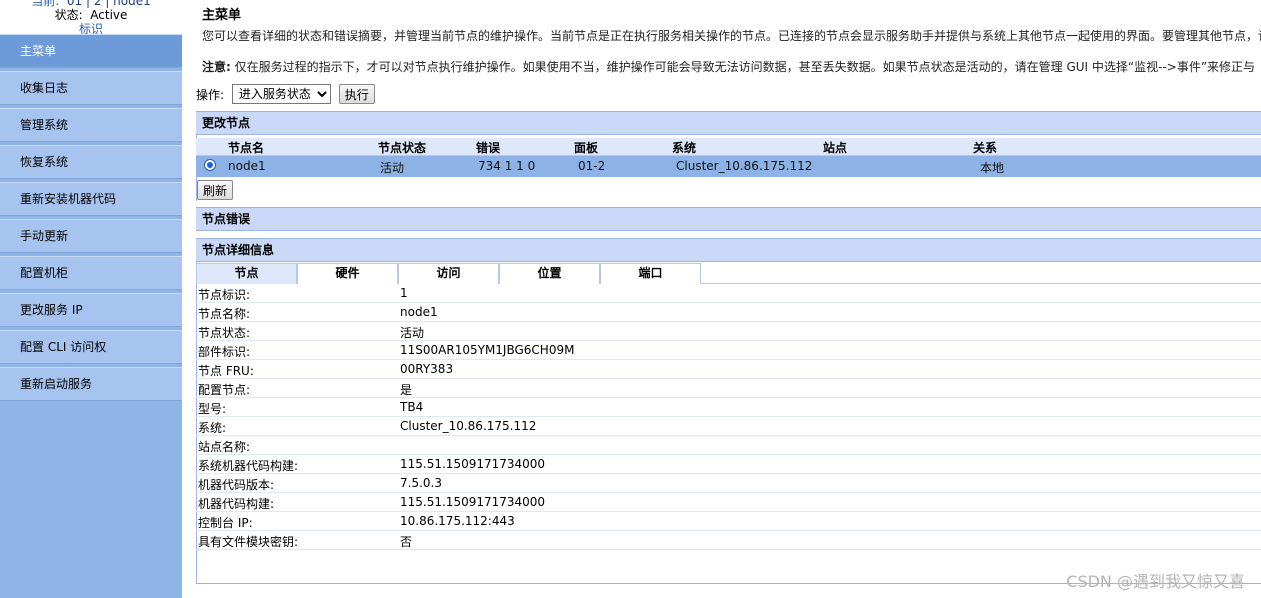 This screenshot has height=598, width=1261. Describe the element at coordinates (728, 350) in the screenshot. I see `detail-row-part-id: 部件标识: 11S00AR105YM1JBG6CH09M` at that location.